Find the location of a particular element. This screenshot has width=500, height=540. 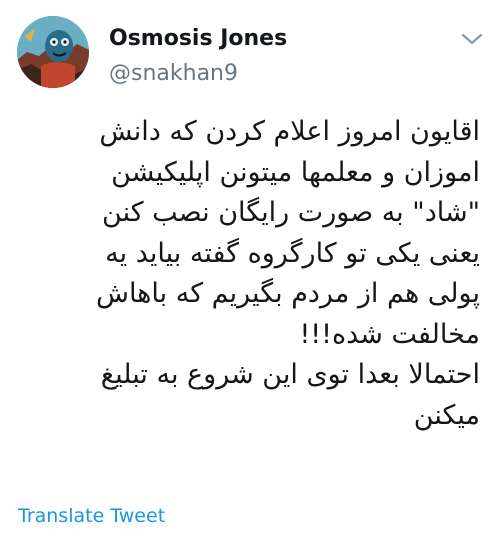

tweet-text-line: میکنن is located at coordinates (446, 415).